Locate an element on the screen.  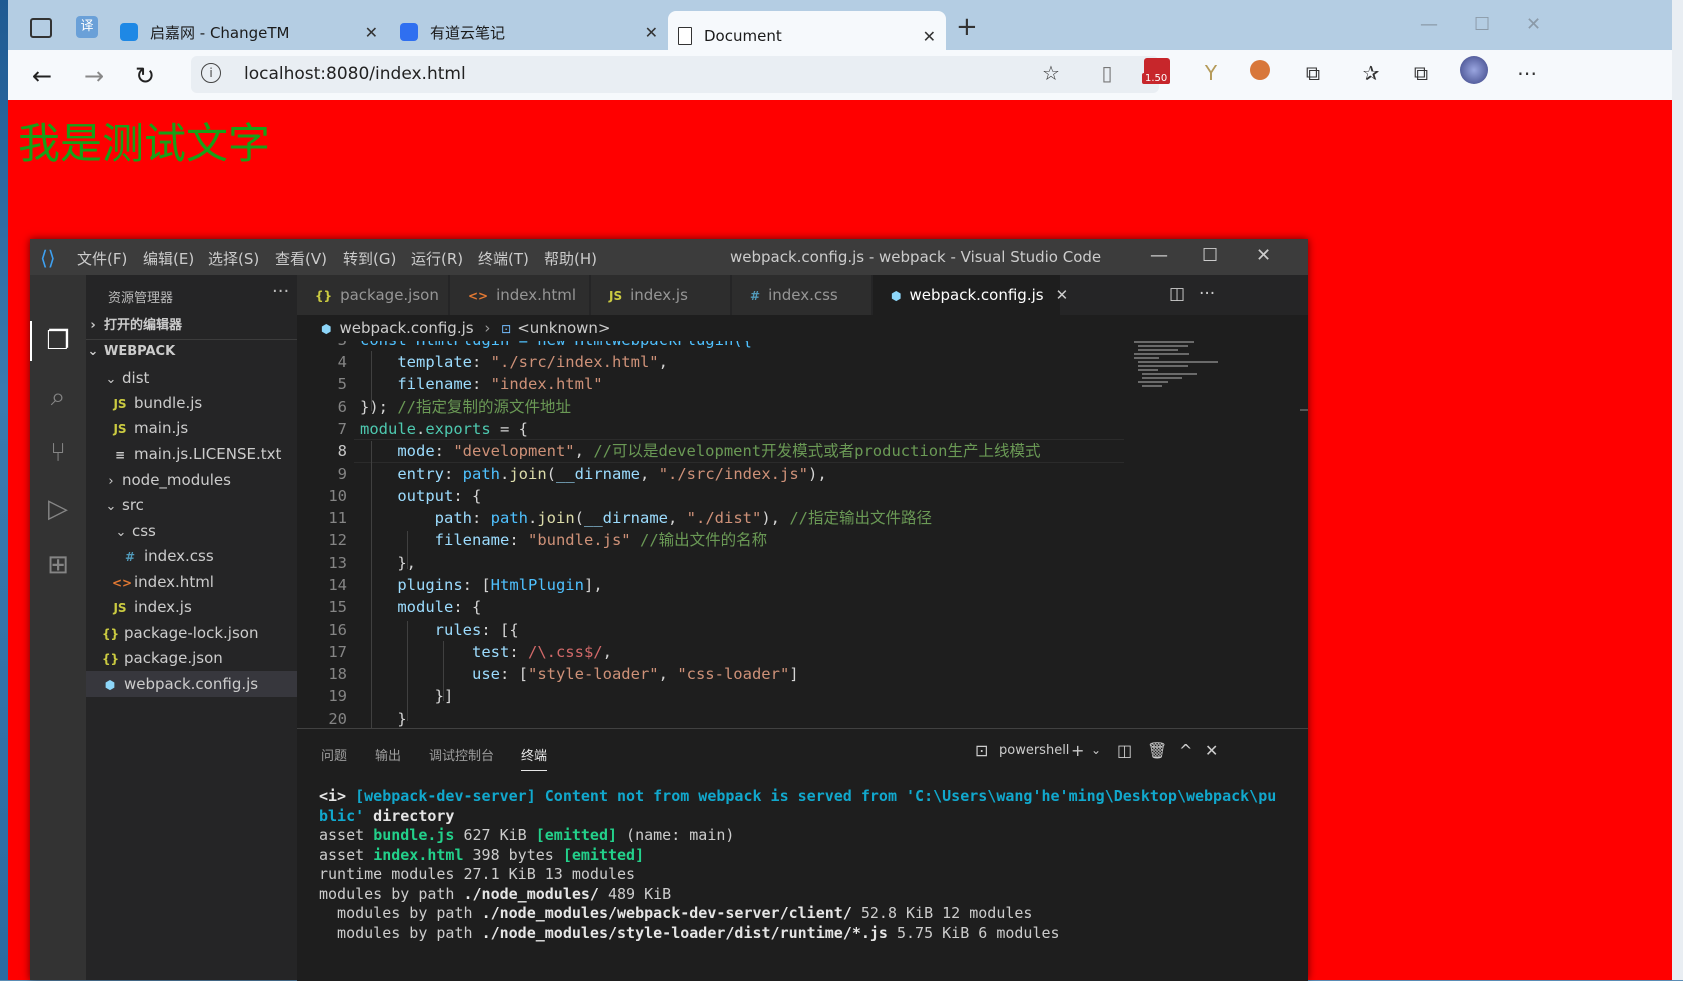
maximize-icon: ☐ is located at coordinates (1482, 24).